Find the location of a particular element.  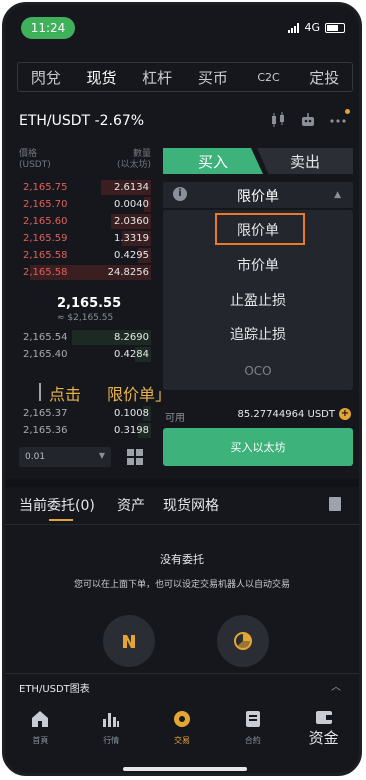

chart-toggle-bar: ETH/USDT图表 ︿ is located at coordinates (182, 687).